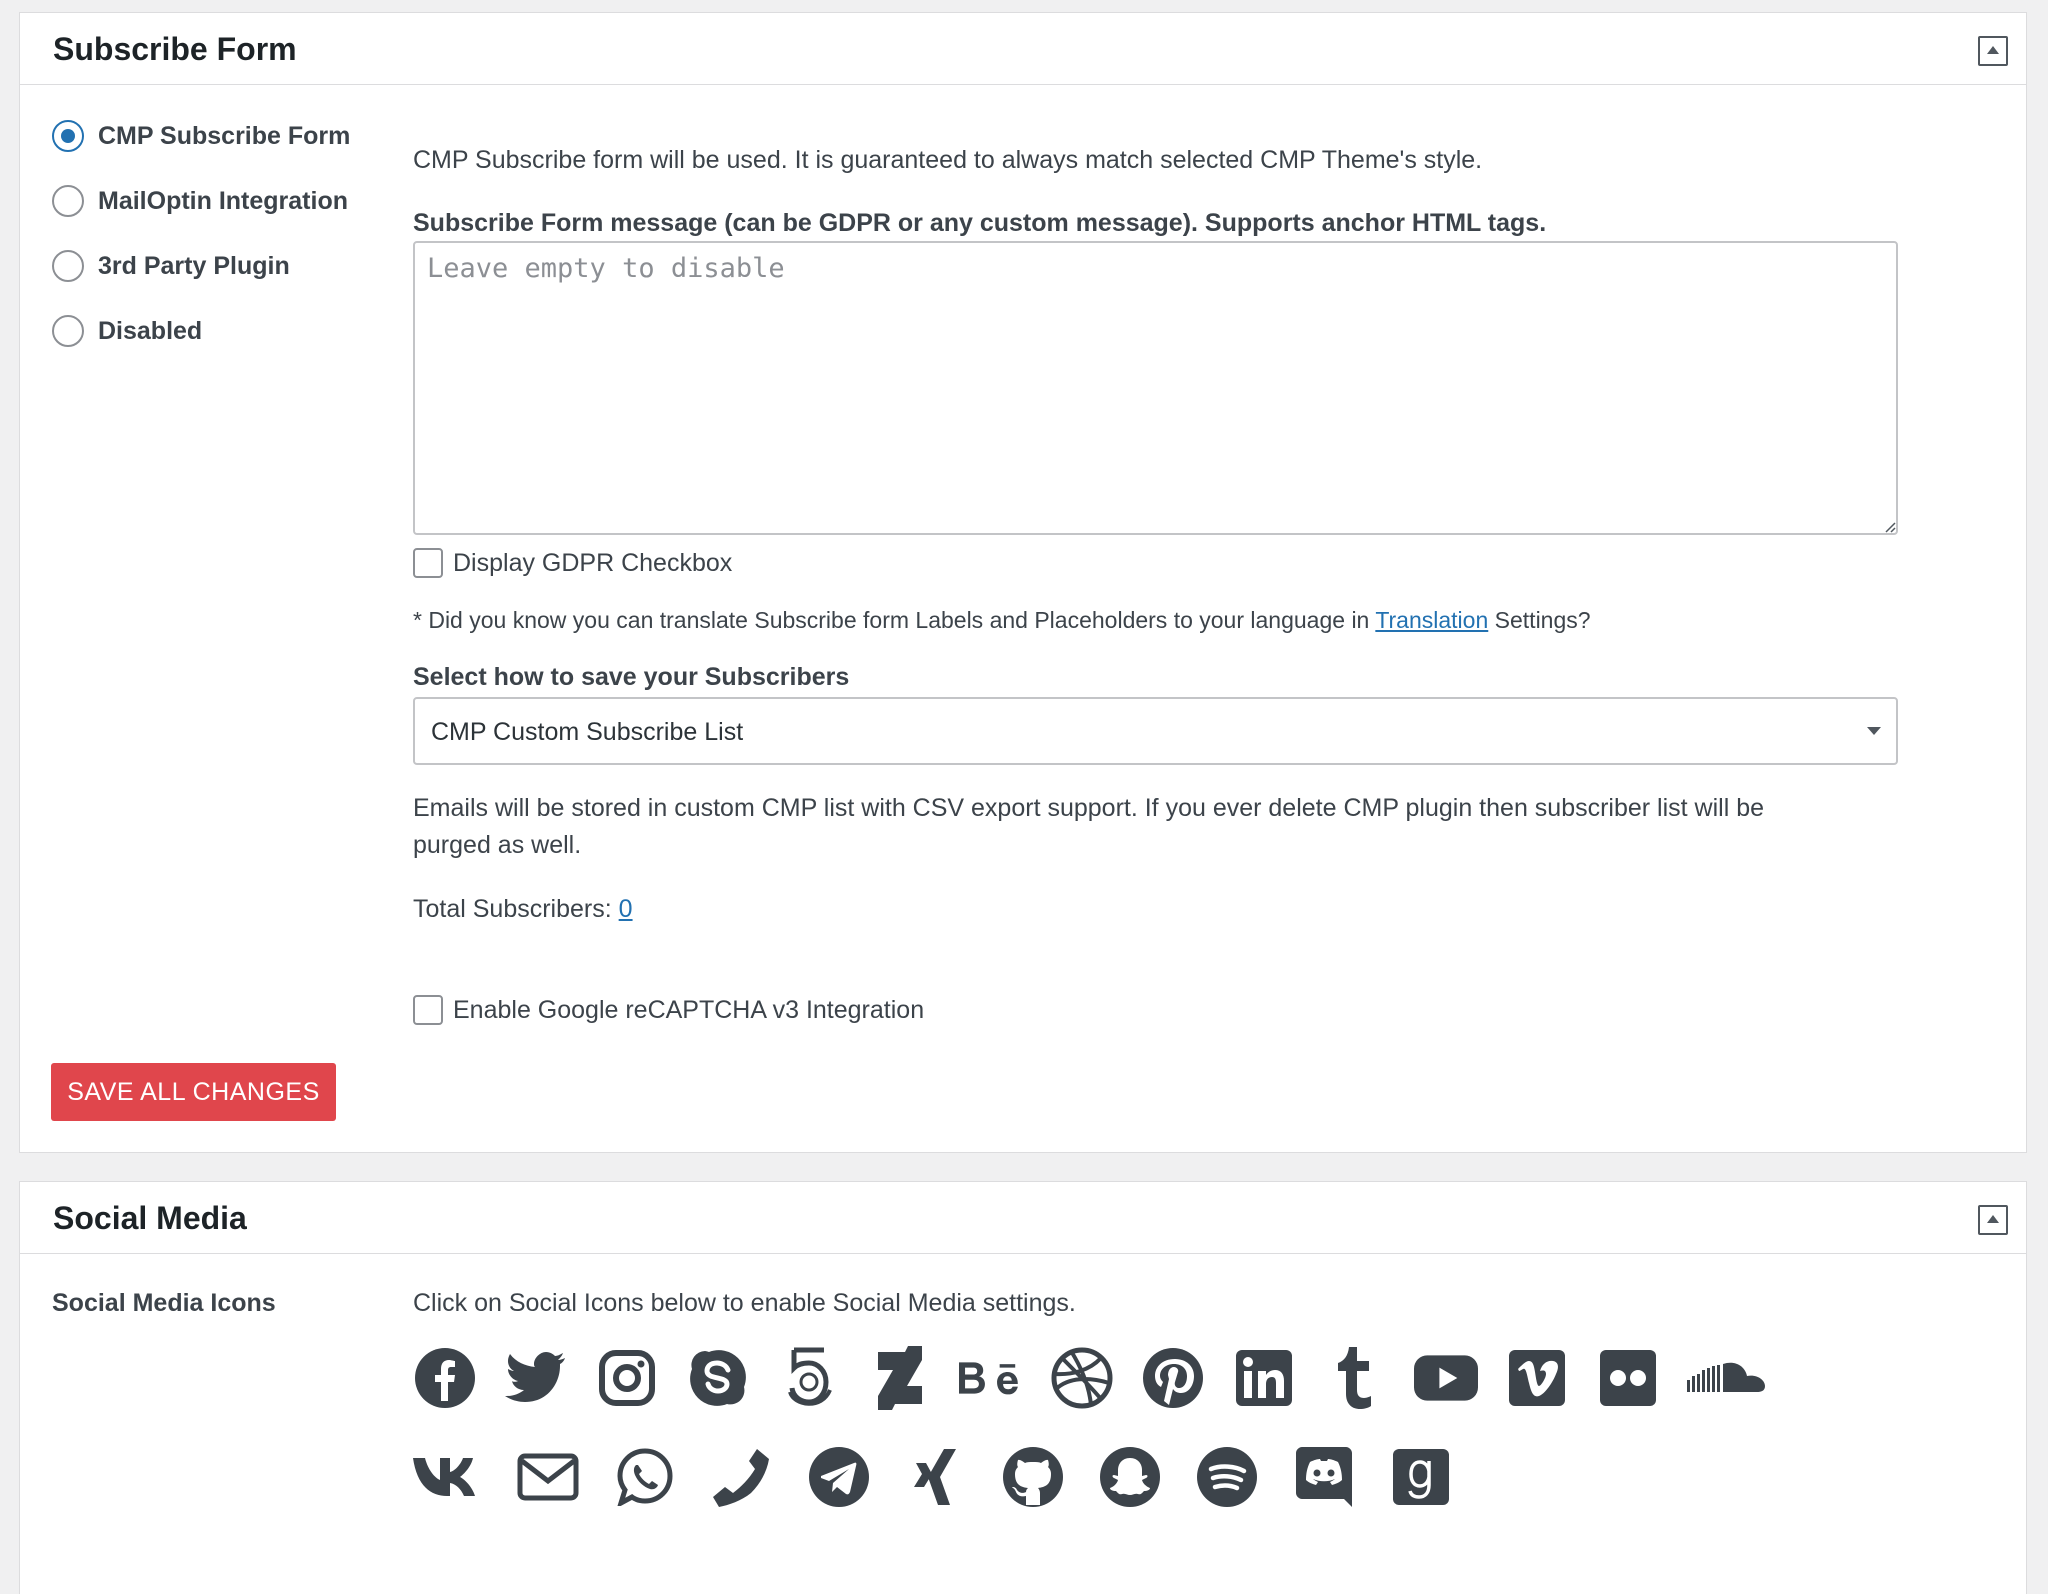  I want to click on flickr-icon, so click(1628, 1378).